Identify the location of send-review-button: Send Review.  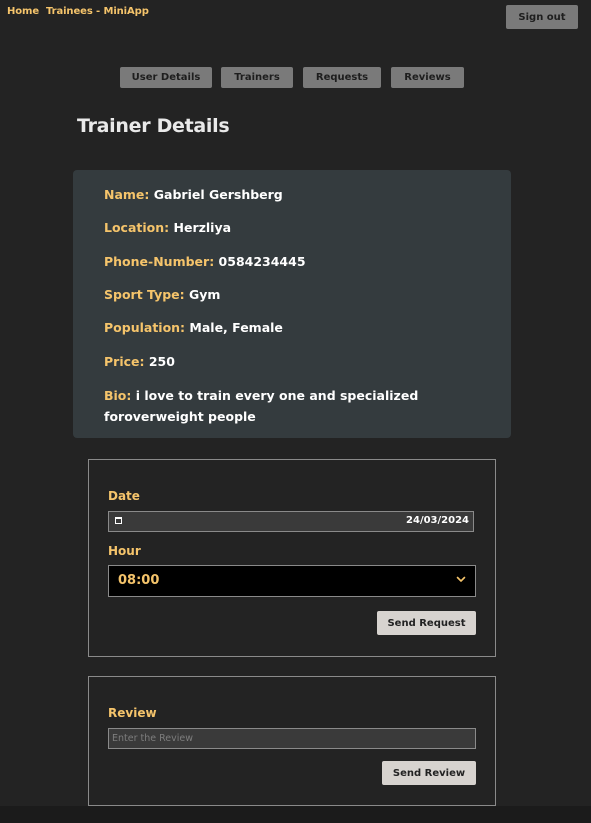
(429, 773).